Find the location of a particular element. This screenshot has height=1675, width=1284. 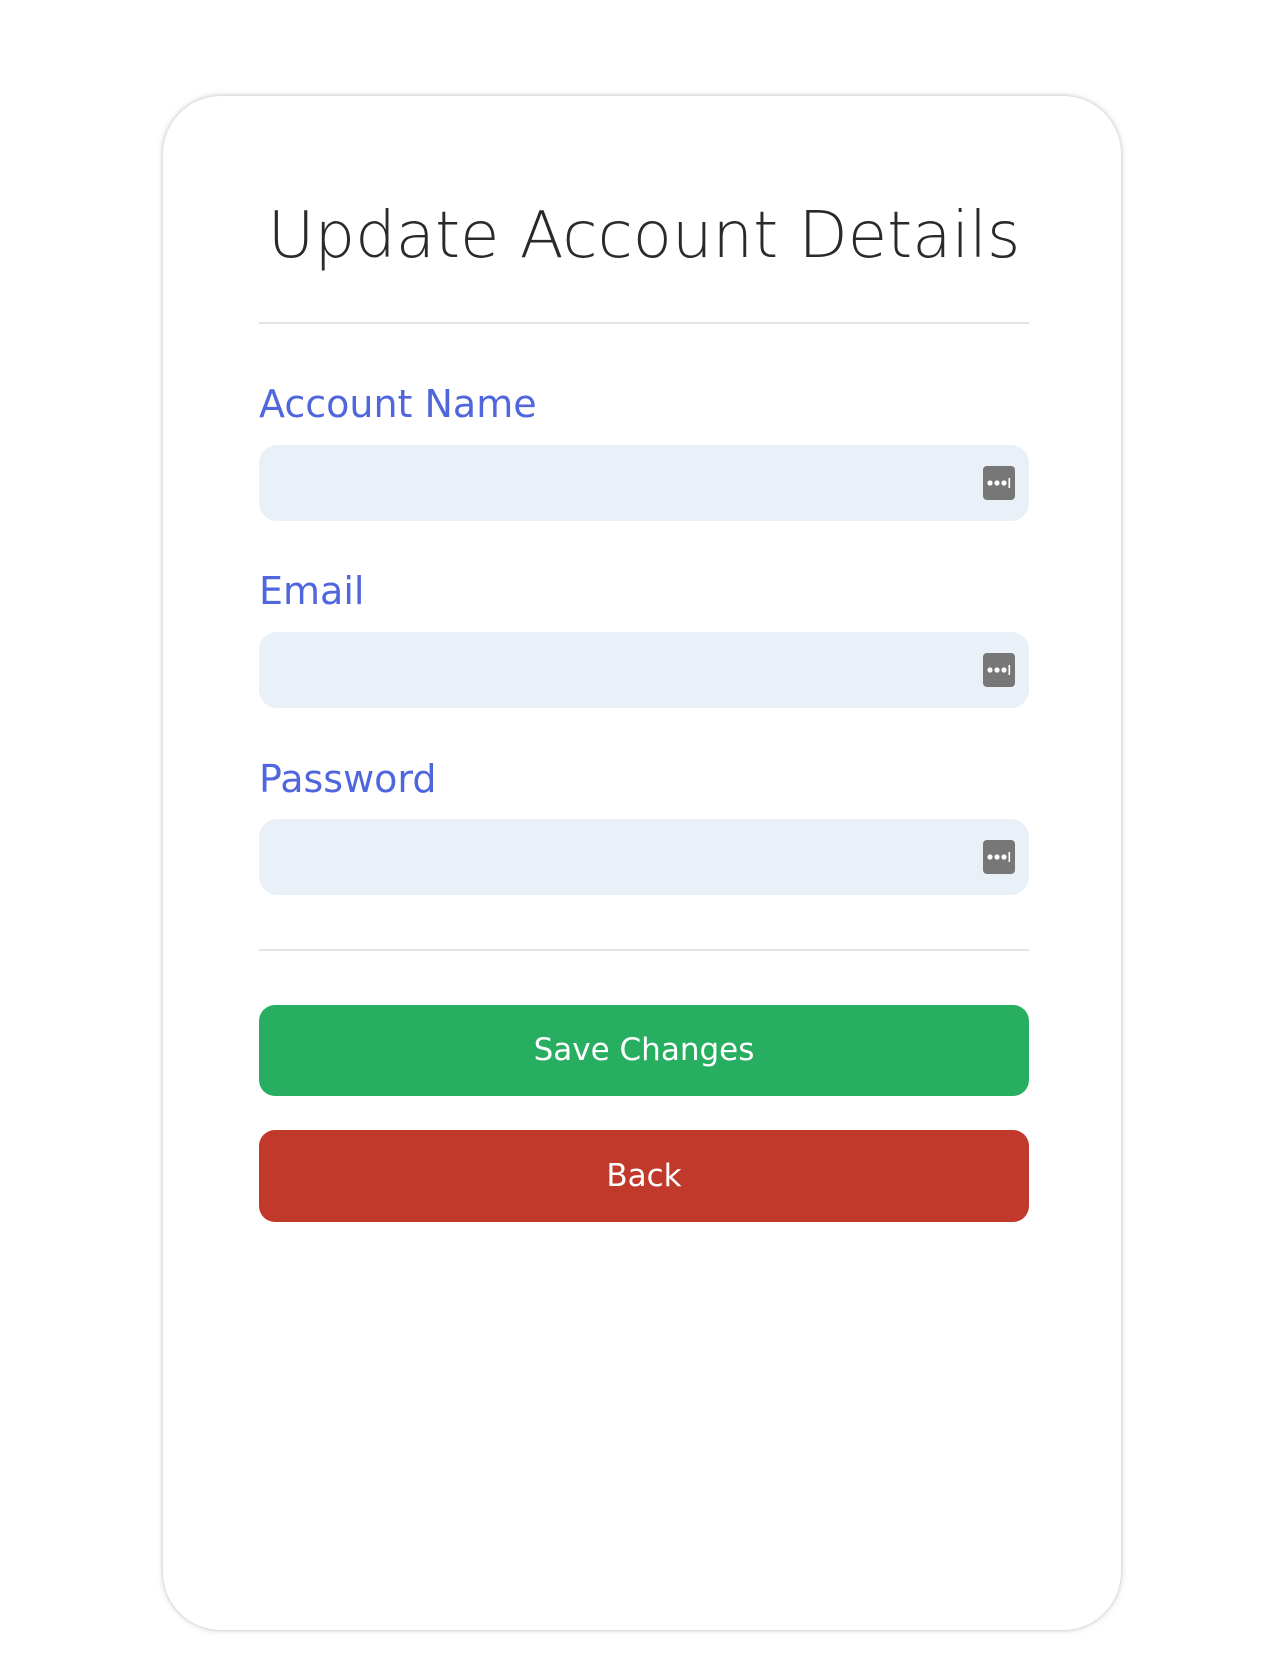

password-input is located at coordinates (644, 857).